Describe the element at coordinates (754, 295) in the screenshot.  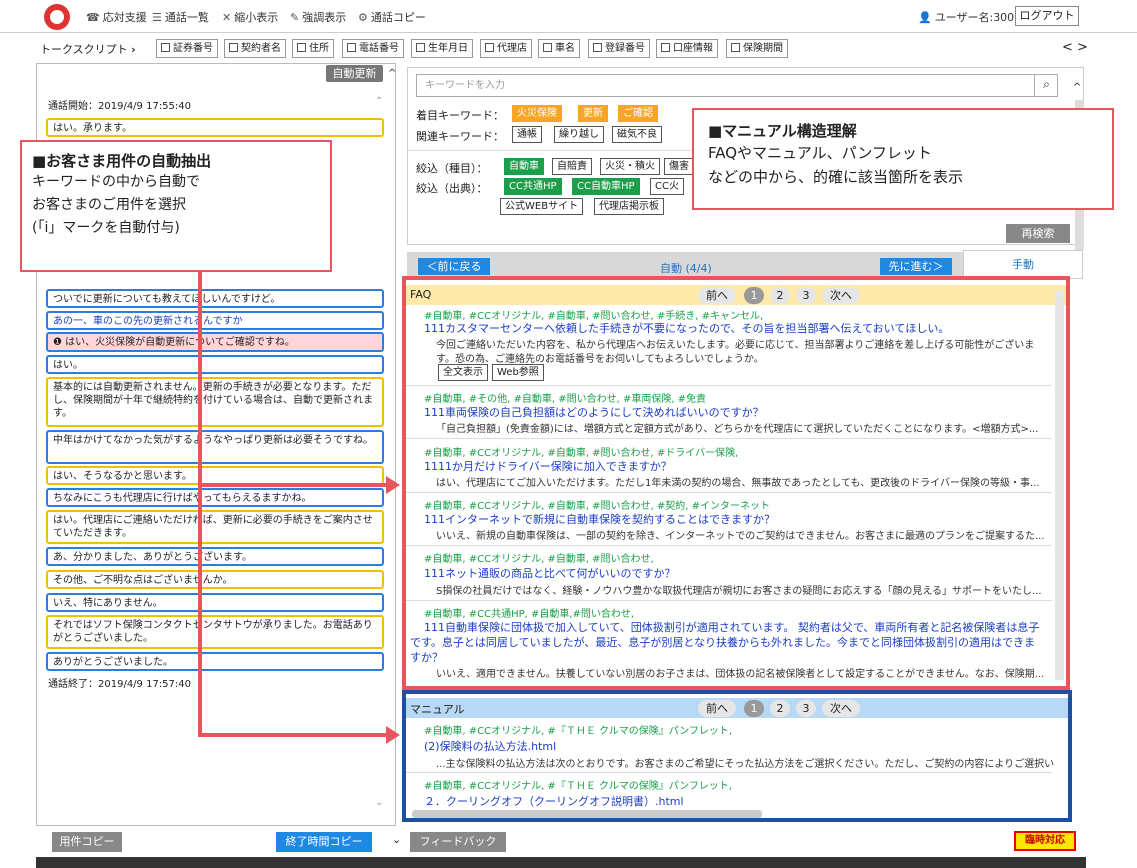
I see `faq-pager-page: 1` at that location.